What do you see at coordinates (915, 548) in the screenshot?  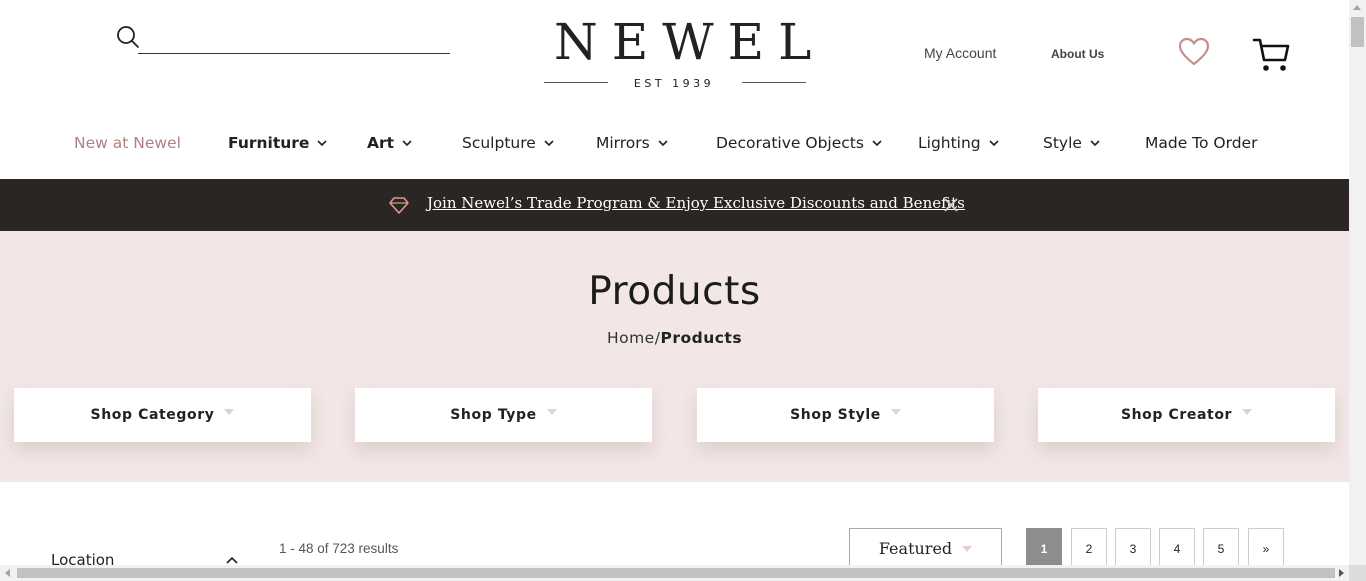 I see `sort-label: Featured` at bounding box center [915, 548].